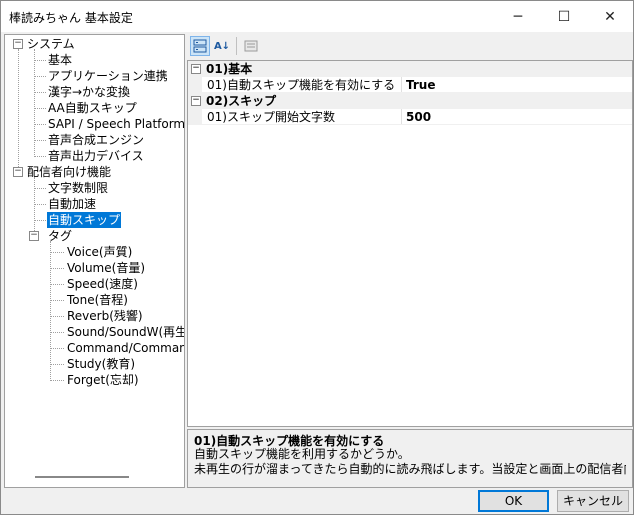 This screenshot has height=515, width=634. Describe the element at coordinates (513, 501) in the screenshot. I see `ok-button: OK` at that location.